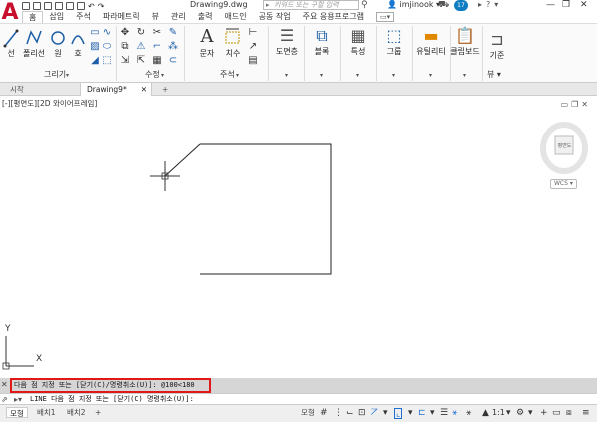  Describe the element at coordinates (39, 89) in the screenshot. I see `tab-start: 시작` at that location.